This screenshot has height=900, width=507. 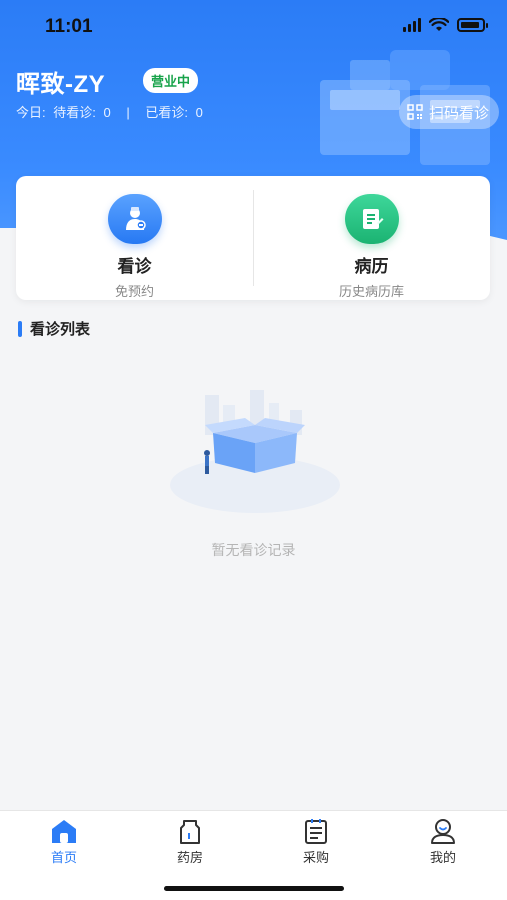 What do you see at coordinates (166, 112) in the screenshot?
I see `done-label: 已看诊:` at bounding box center [166, 112].